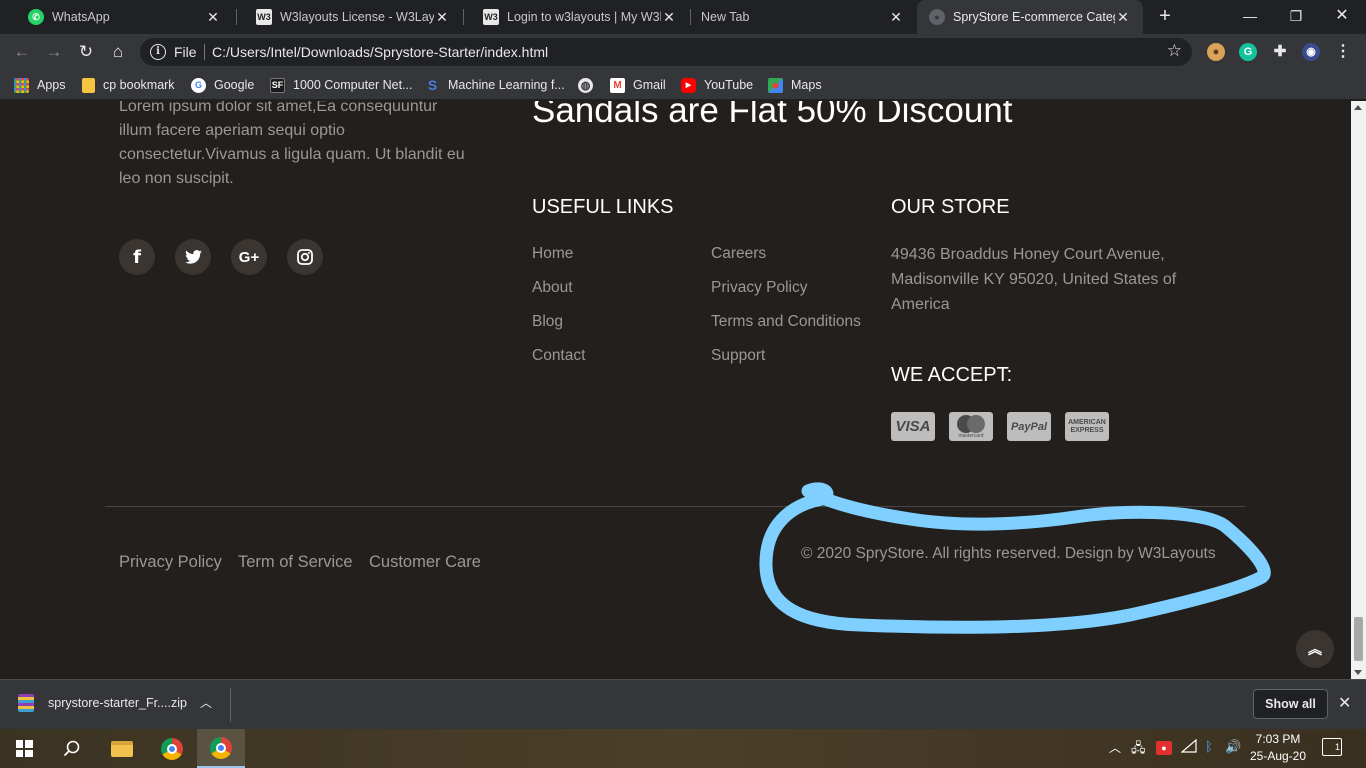 Image resolution: width=1366 pixels, height=768 pixels. Describe the element at coordinates (547, 322) in the screenshot. I see `footer-link-blog: Blog` at that location.